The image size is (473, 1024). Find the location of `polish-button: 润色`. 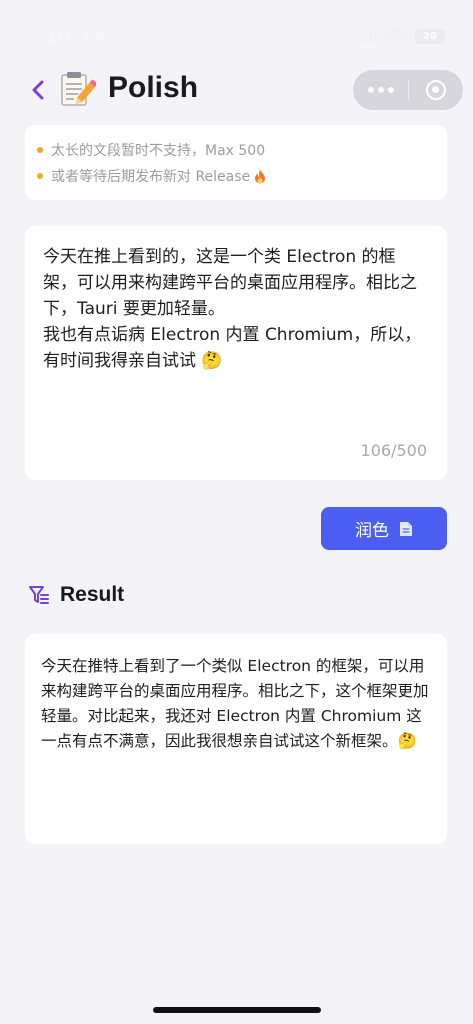

polish-button: 润色 is located at coordinates (384, 528).